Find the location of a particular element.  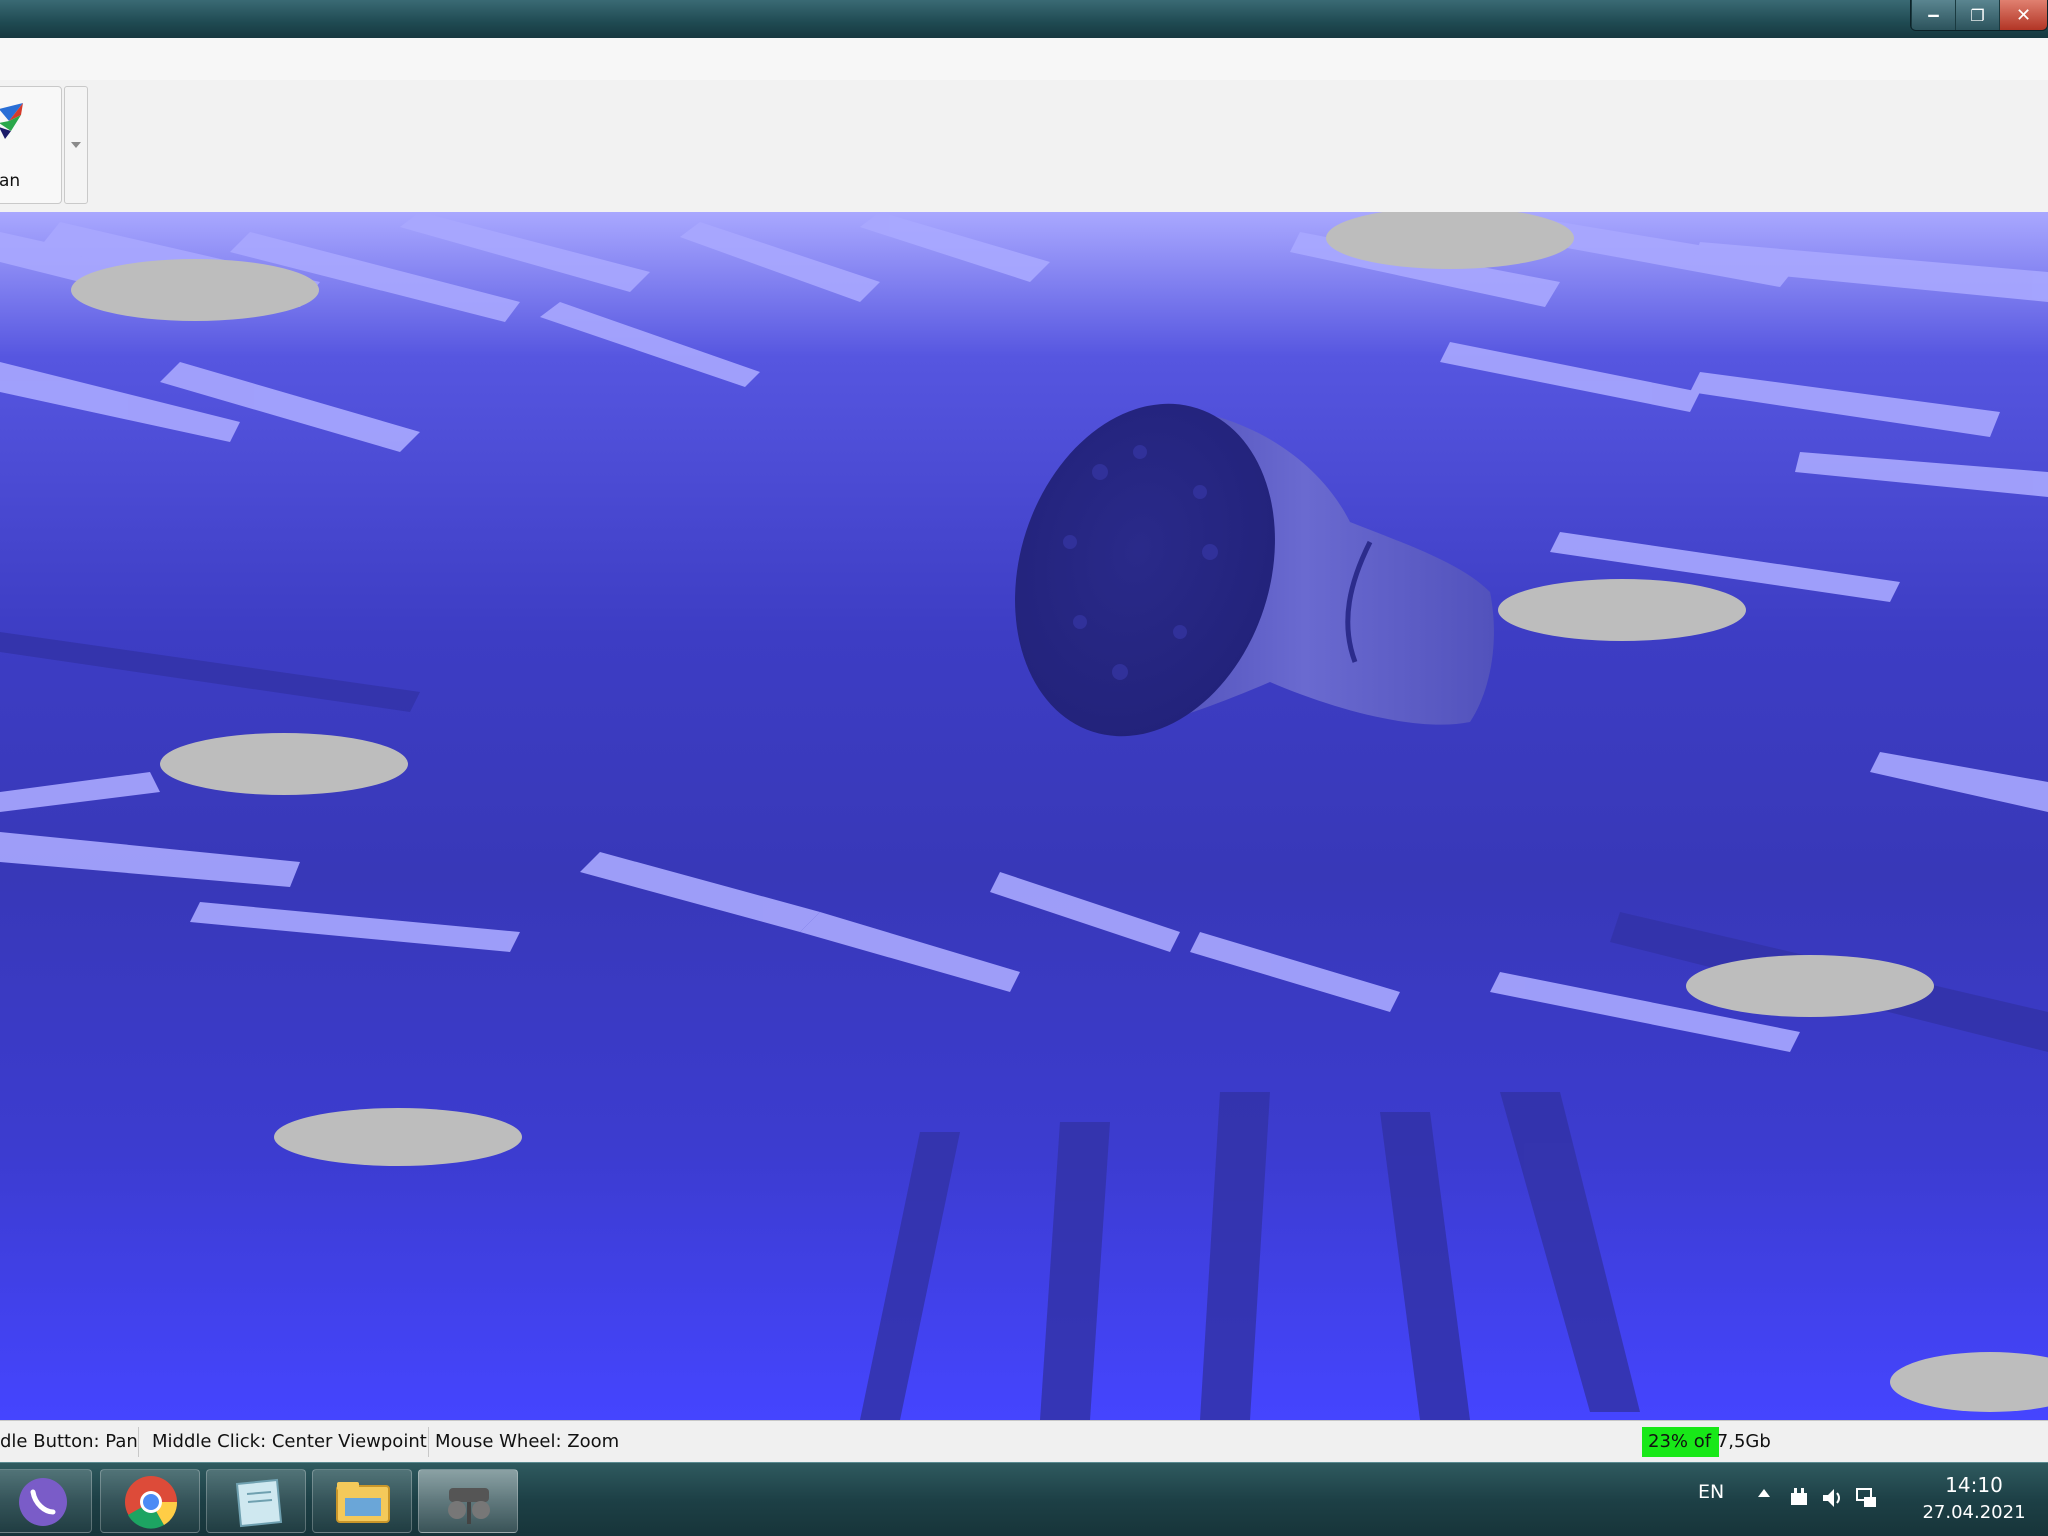

file-explorer-icon is located at coordinates (363, 1502).